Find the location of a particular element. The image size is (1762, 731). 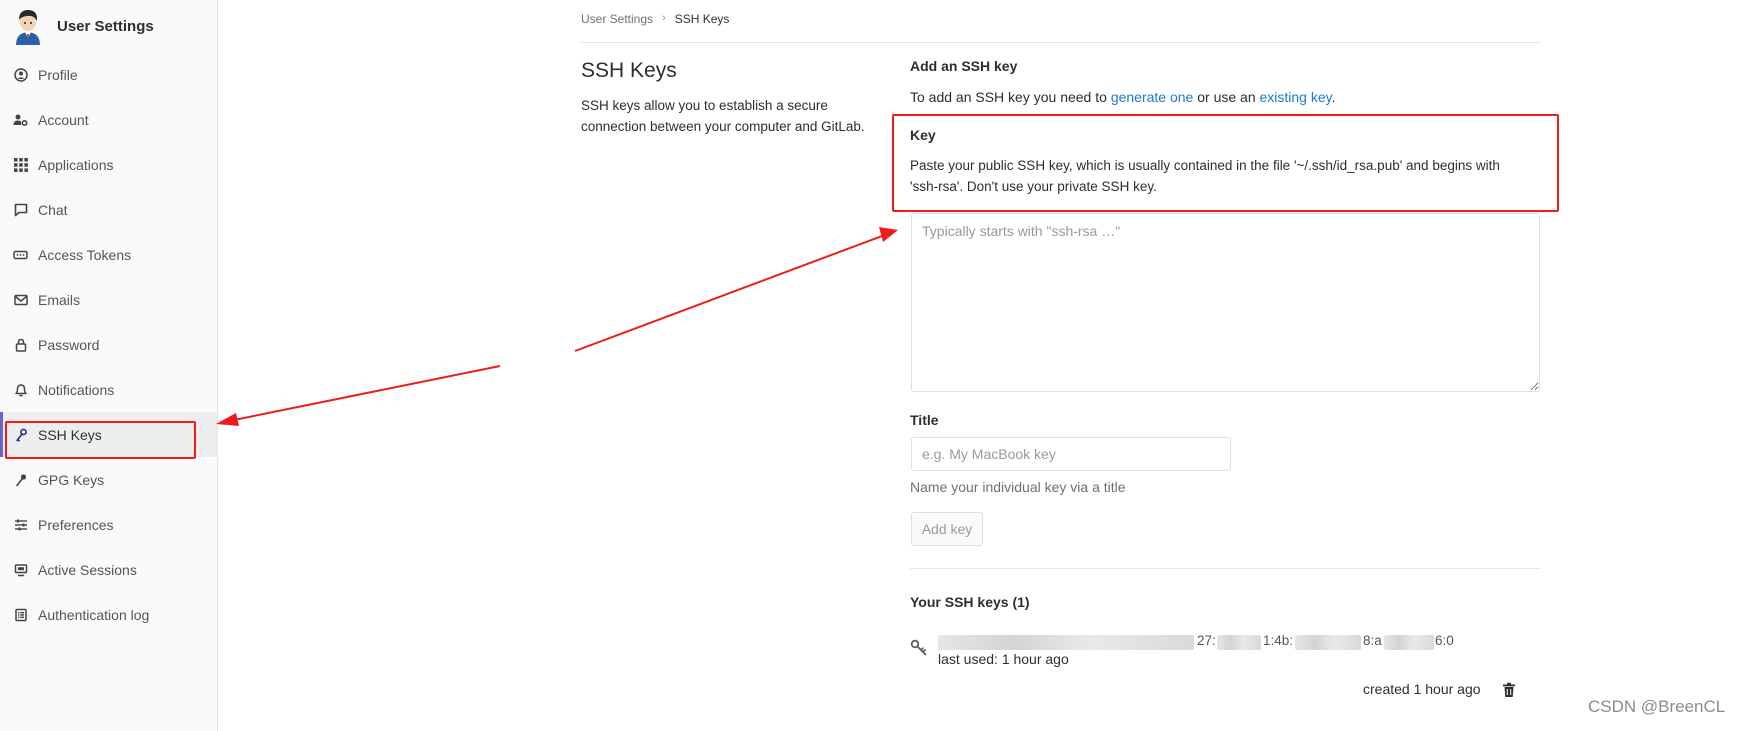

page-title: SSH Keys is located at coordinates (629, 70).